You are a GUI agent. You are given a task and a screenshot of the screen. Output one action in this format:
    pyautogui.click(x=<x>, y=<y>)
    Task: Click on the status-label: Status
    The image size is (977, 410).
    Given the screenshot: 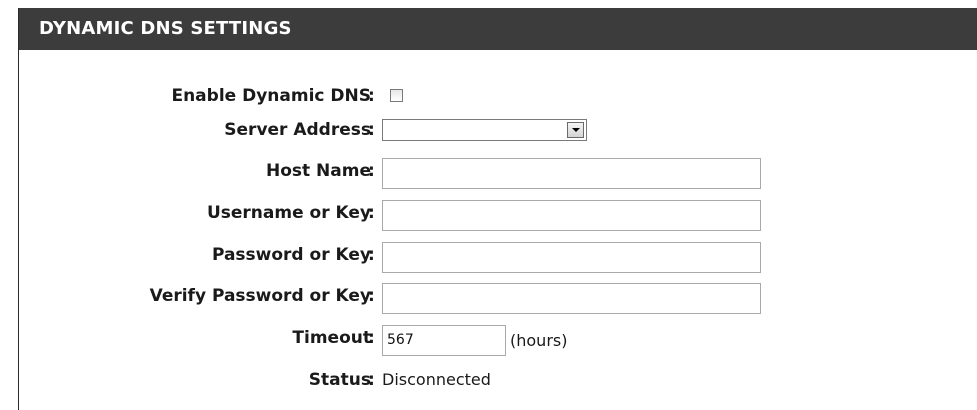 What is the action you would take?
    pyautogui.click(x=339, y=380)
    